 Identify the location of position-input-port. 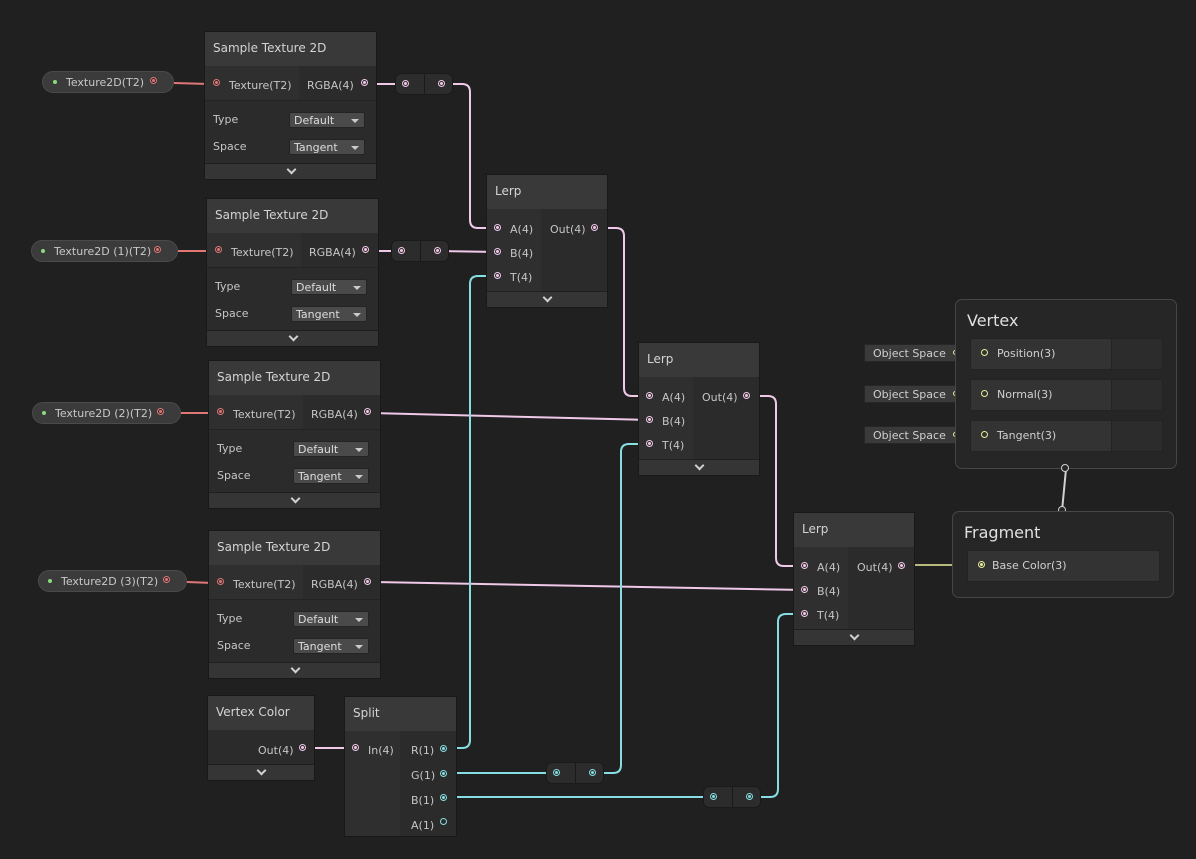
(984, 352).